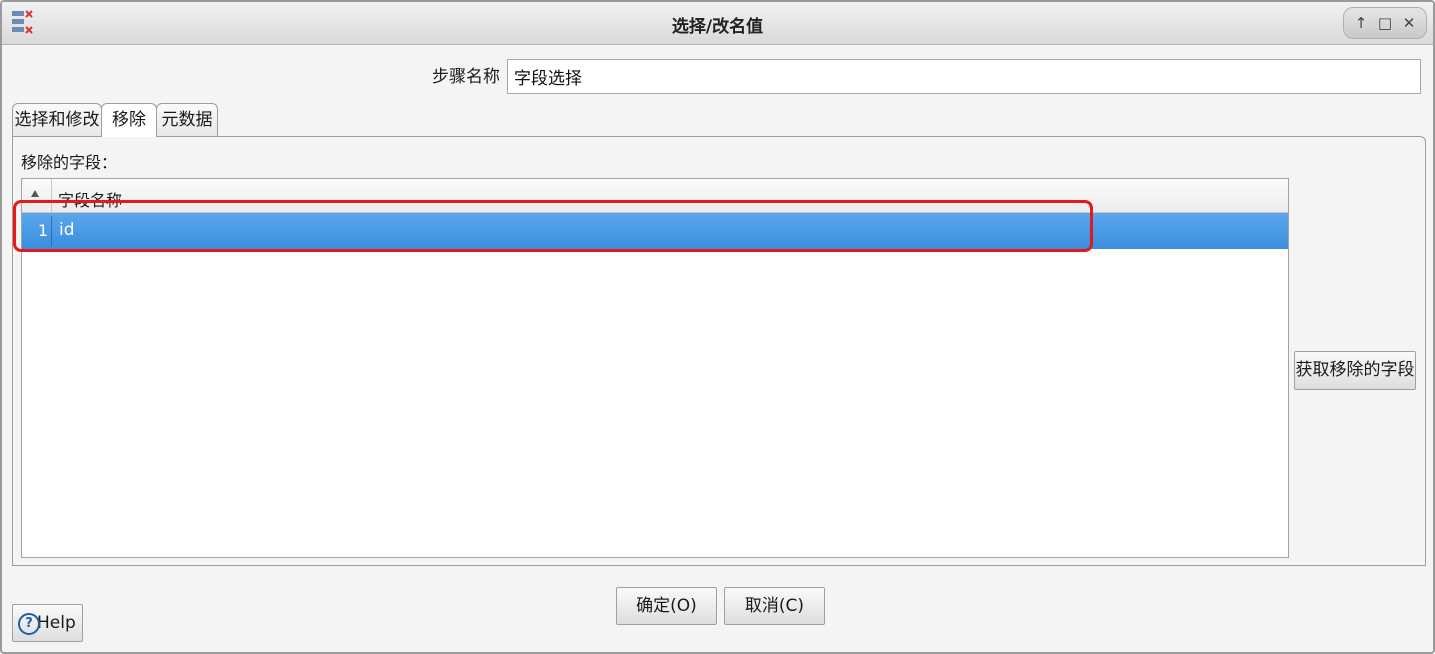 Image resolution: width=1435 pixels, height=654 pixels. What do you see at coordinates (553, 226) in the screenshot?
I see `highlight-annotation-box` at bounding box center [553, 226].